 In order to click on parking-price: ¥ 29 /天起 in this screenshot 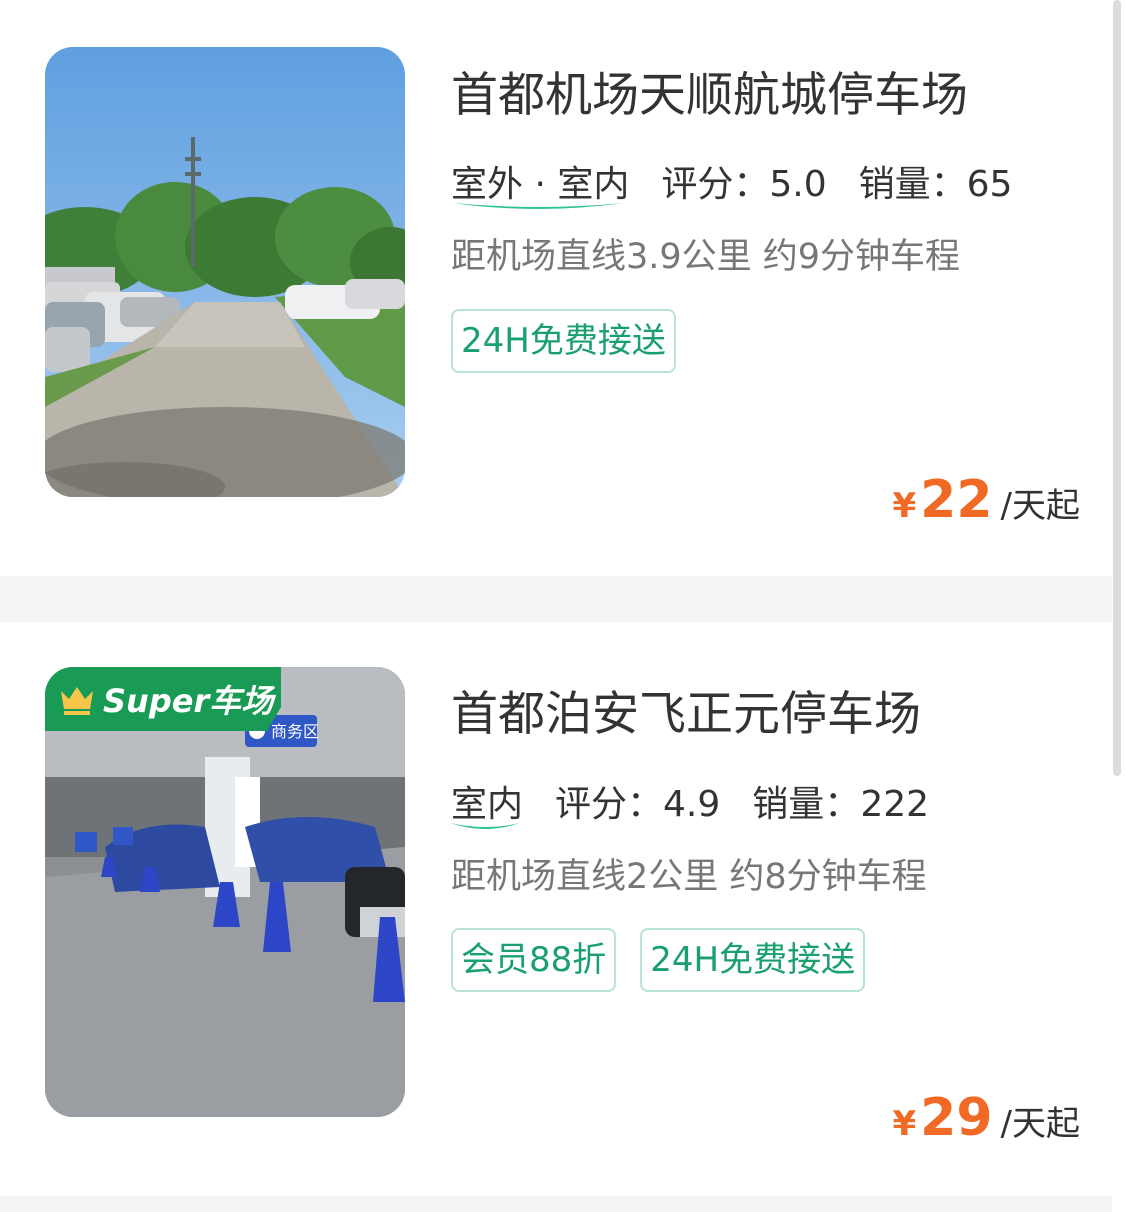, I will do `click(986, 1118)`.